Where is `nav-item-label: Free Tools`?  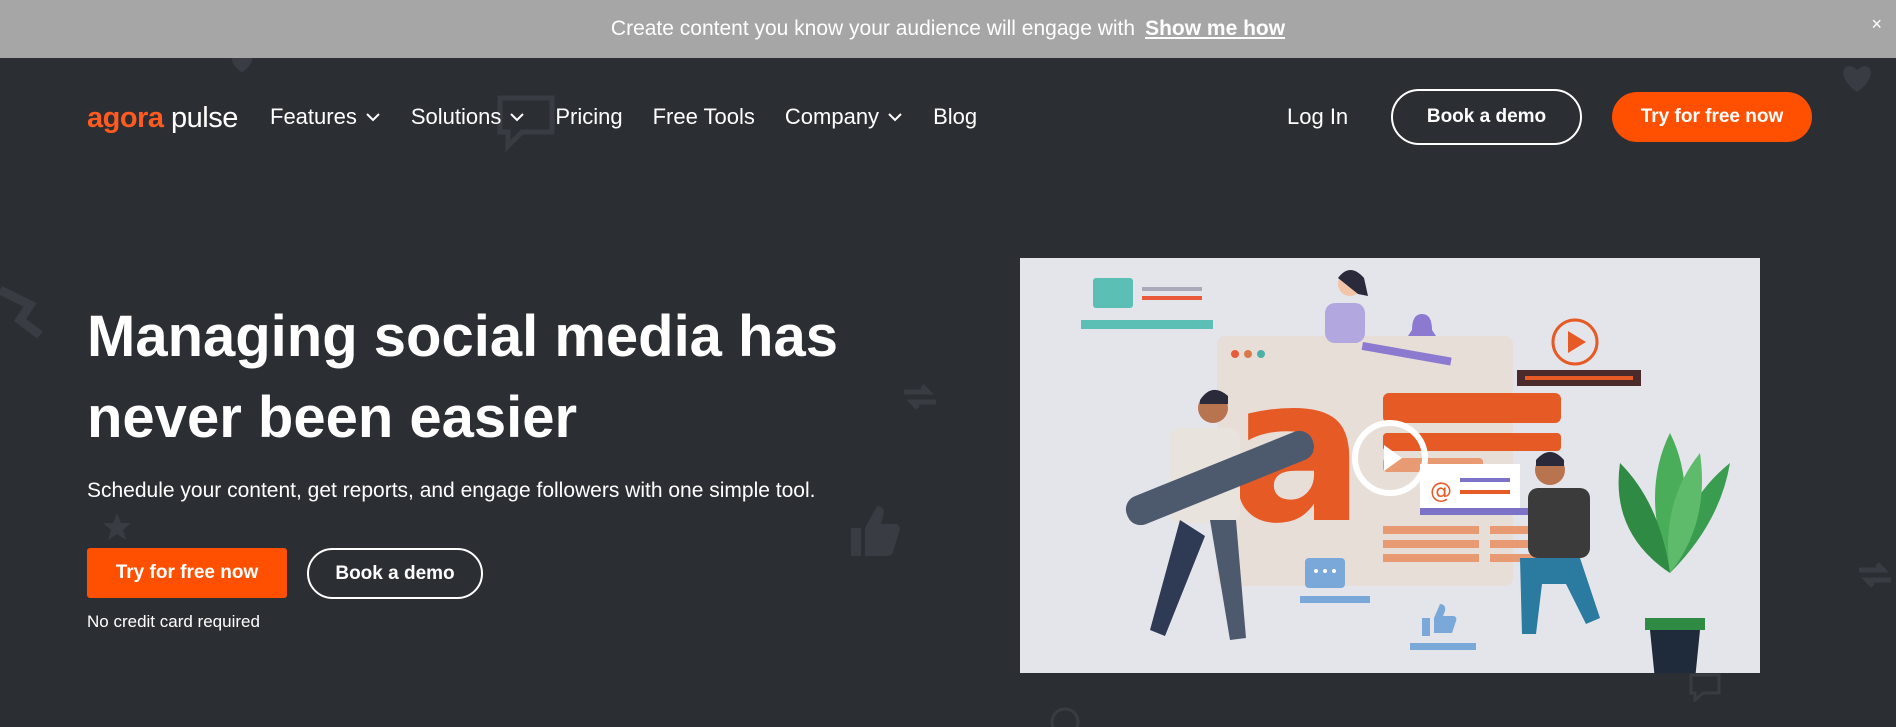
nav-item-label: Free Tools is located at coordinates (703, 116).